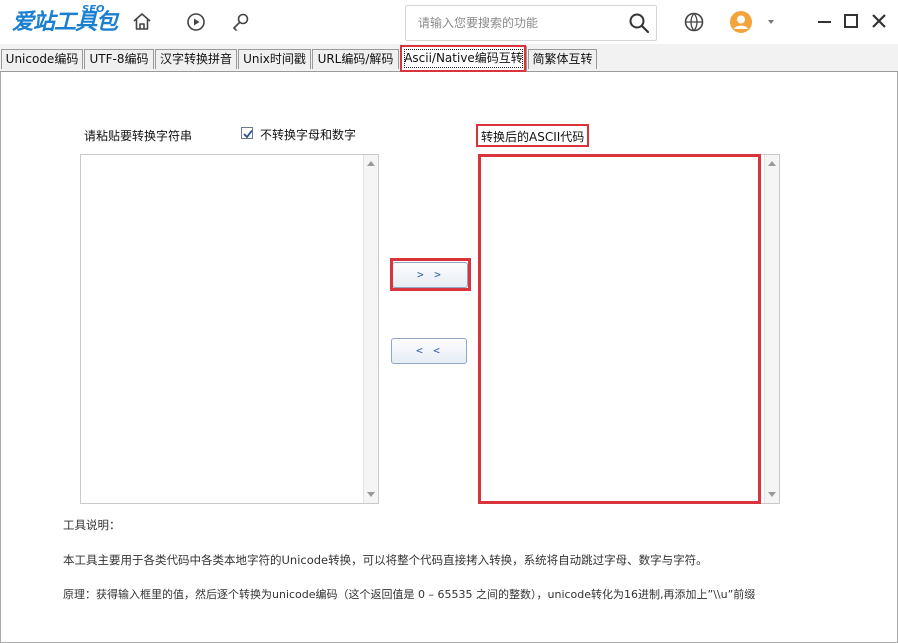  Describe the element at coordinates (241, 22) in the screenshot. I see `tools-icon` at that location.